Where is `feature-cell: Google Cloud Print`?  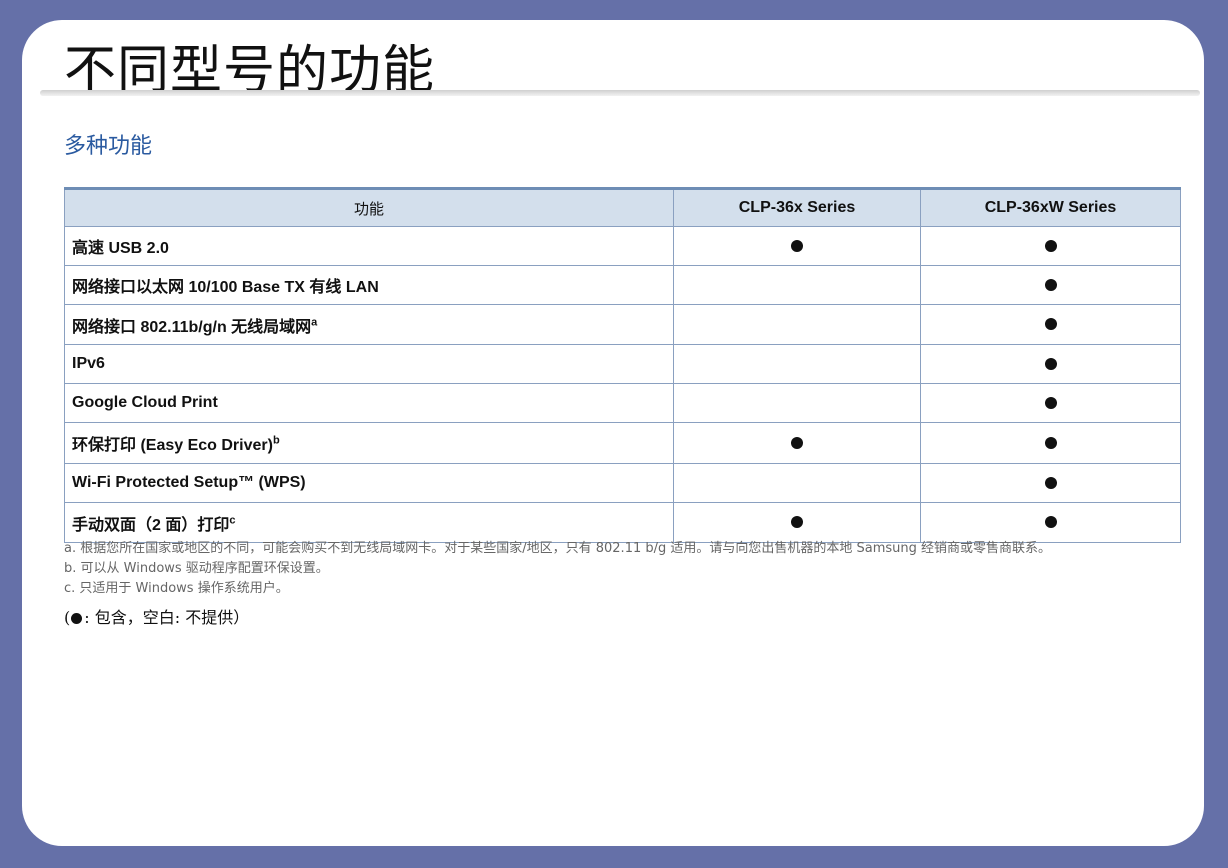
feature-cell: Google Cloud Print is located at coordinates (369, 403).